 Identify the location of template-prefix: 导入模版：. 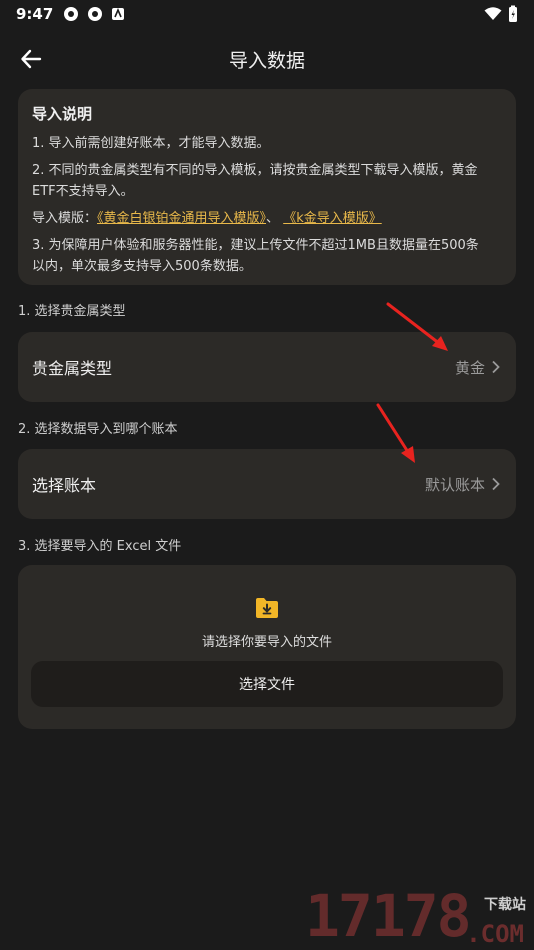
(65, 218).